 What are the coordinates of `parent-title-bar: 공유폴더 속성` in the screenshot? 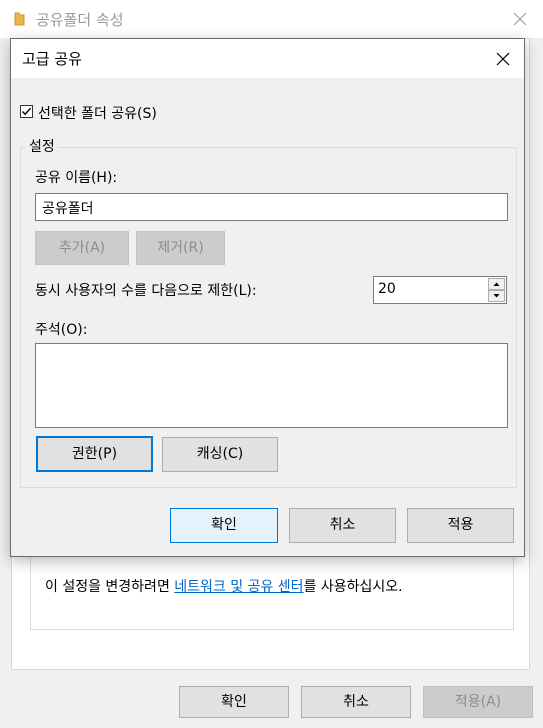 It's located at (271, 19).